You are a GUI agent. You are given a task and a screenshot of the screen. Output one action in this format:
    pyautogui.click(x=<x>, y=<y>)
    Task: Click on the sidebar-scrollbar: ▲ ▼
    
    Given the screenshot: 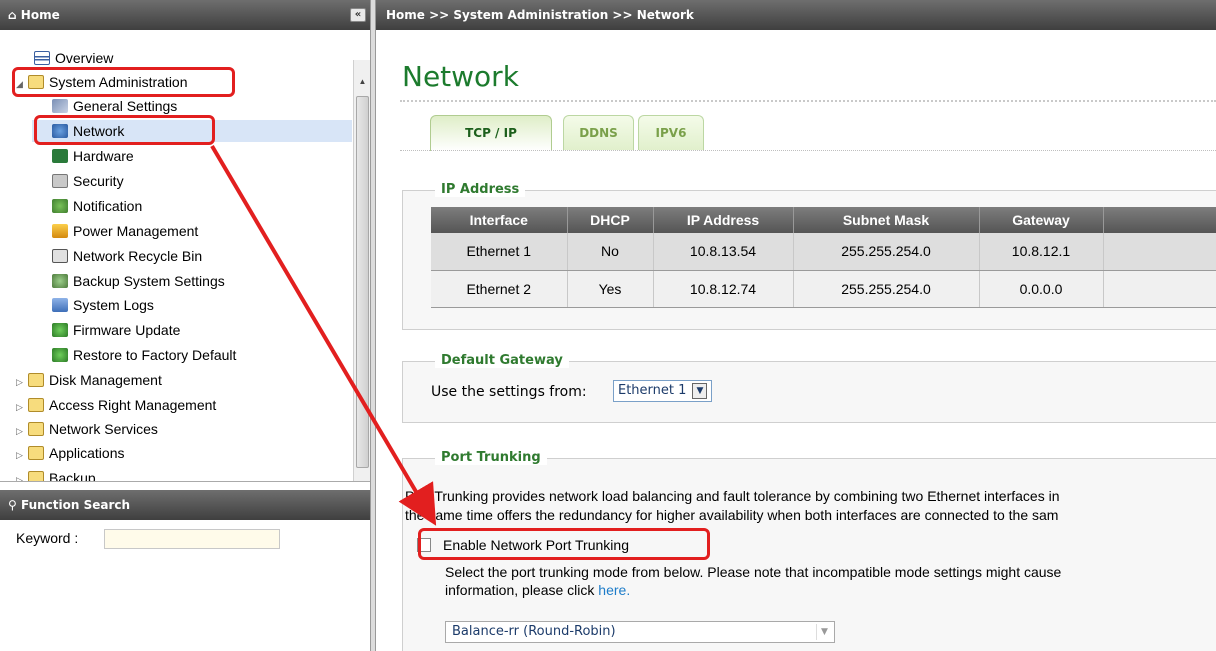 What is the action you would take?
    pyautogui.click(x=361, y=270)
    